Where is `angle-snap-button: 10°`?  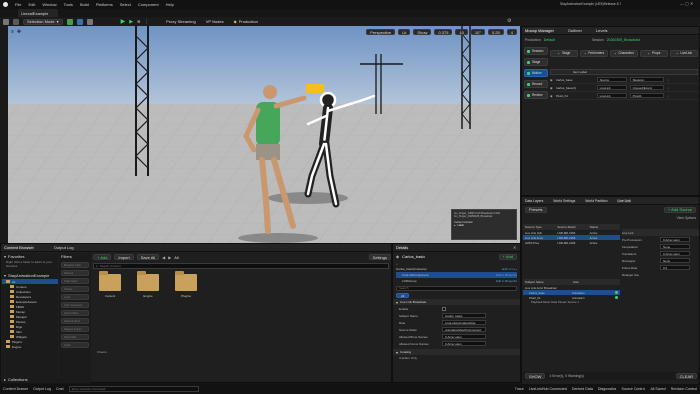 angle-snap-button: 10° is located at coordinates (477, 32).